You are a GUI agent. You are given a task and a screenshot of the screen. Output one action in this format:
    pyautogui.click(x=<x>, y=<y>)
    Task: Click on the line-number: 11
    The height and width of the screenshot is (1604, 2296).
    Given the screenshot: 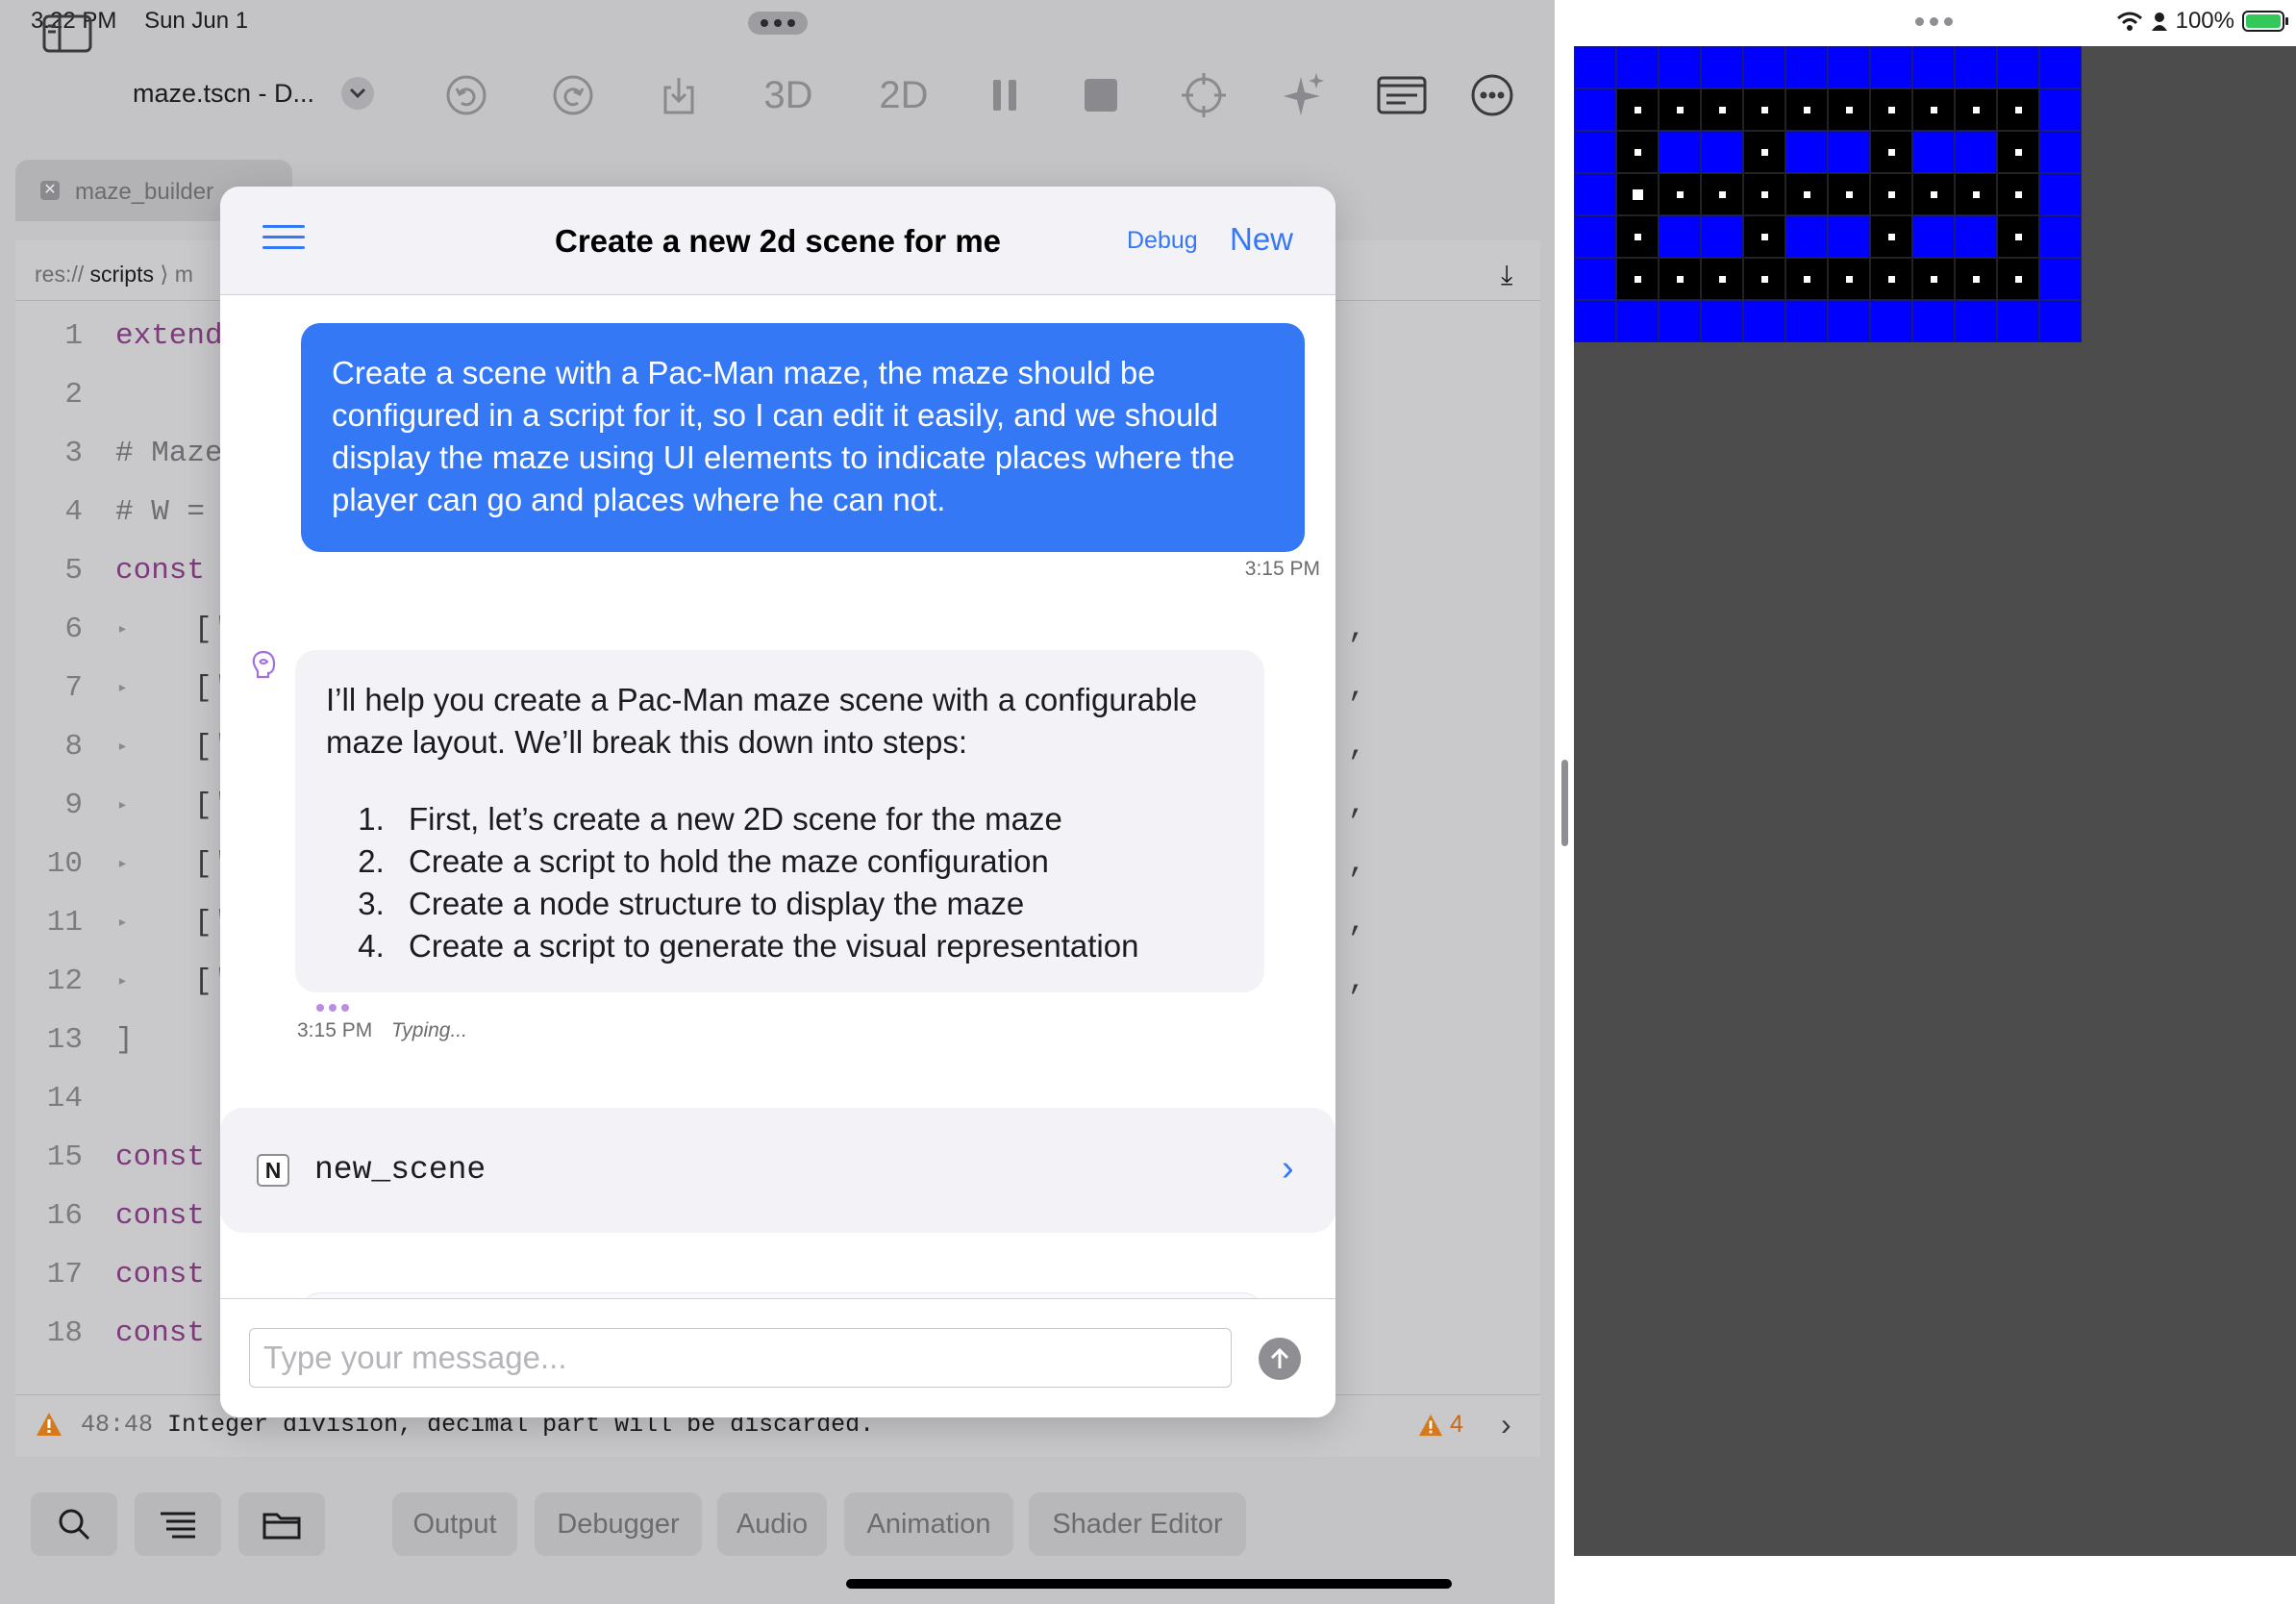 What is the action you would take?
    pyautogui.click(x=64, y=923)
    